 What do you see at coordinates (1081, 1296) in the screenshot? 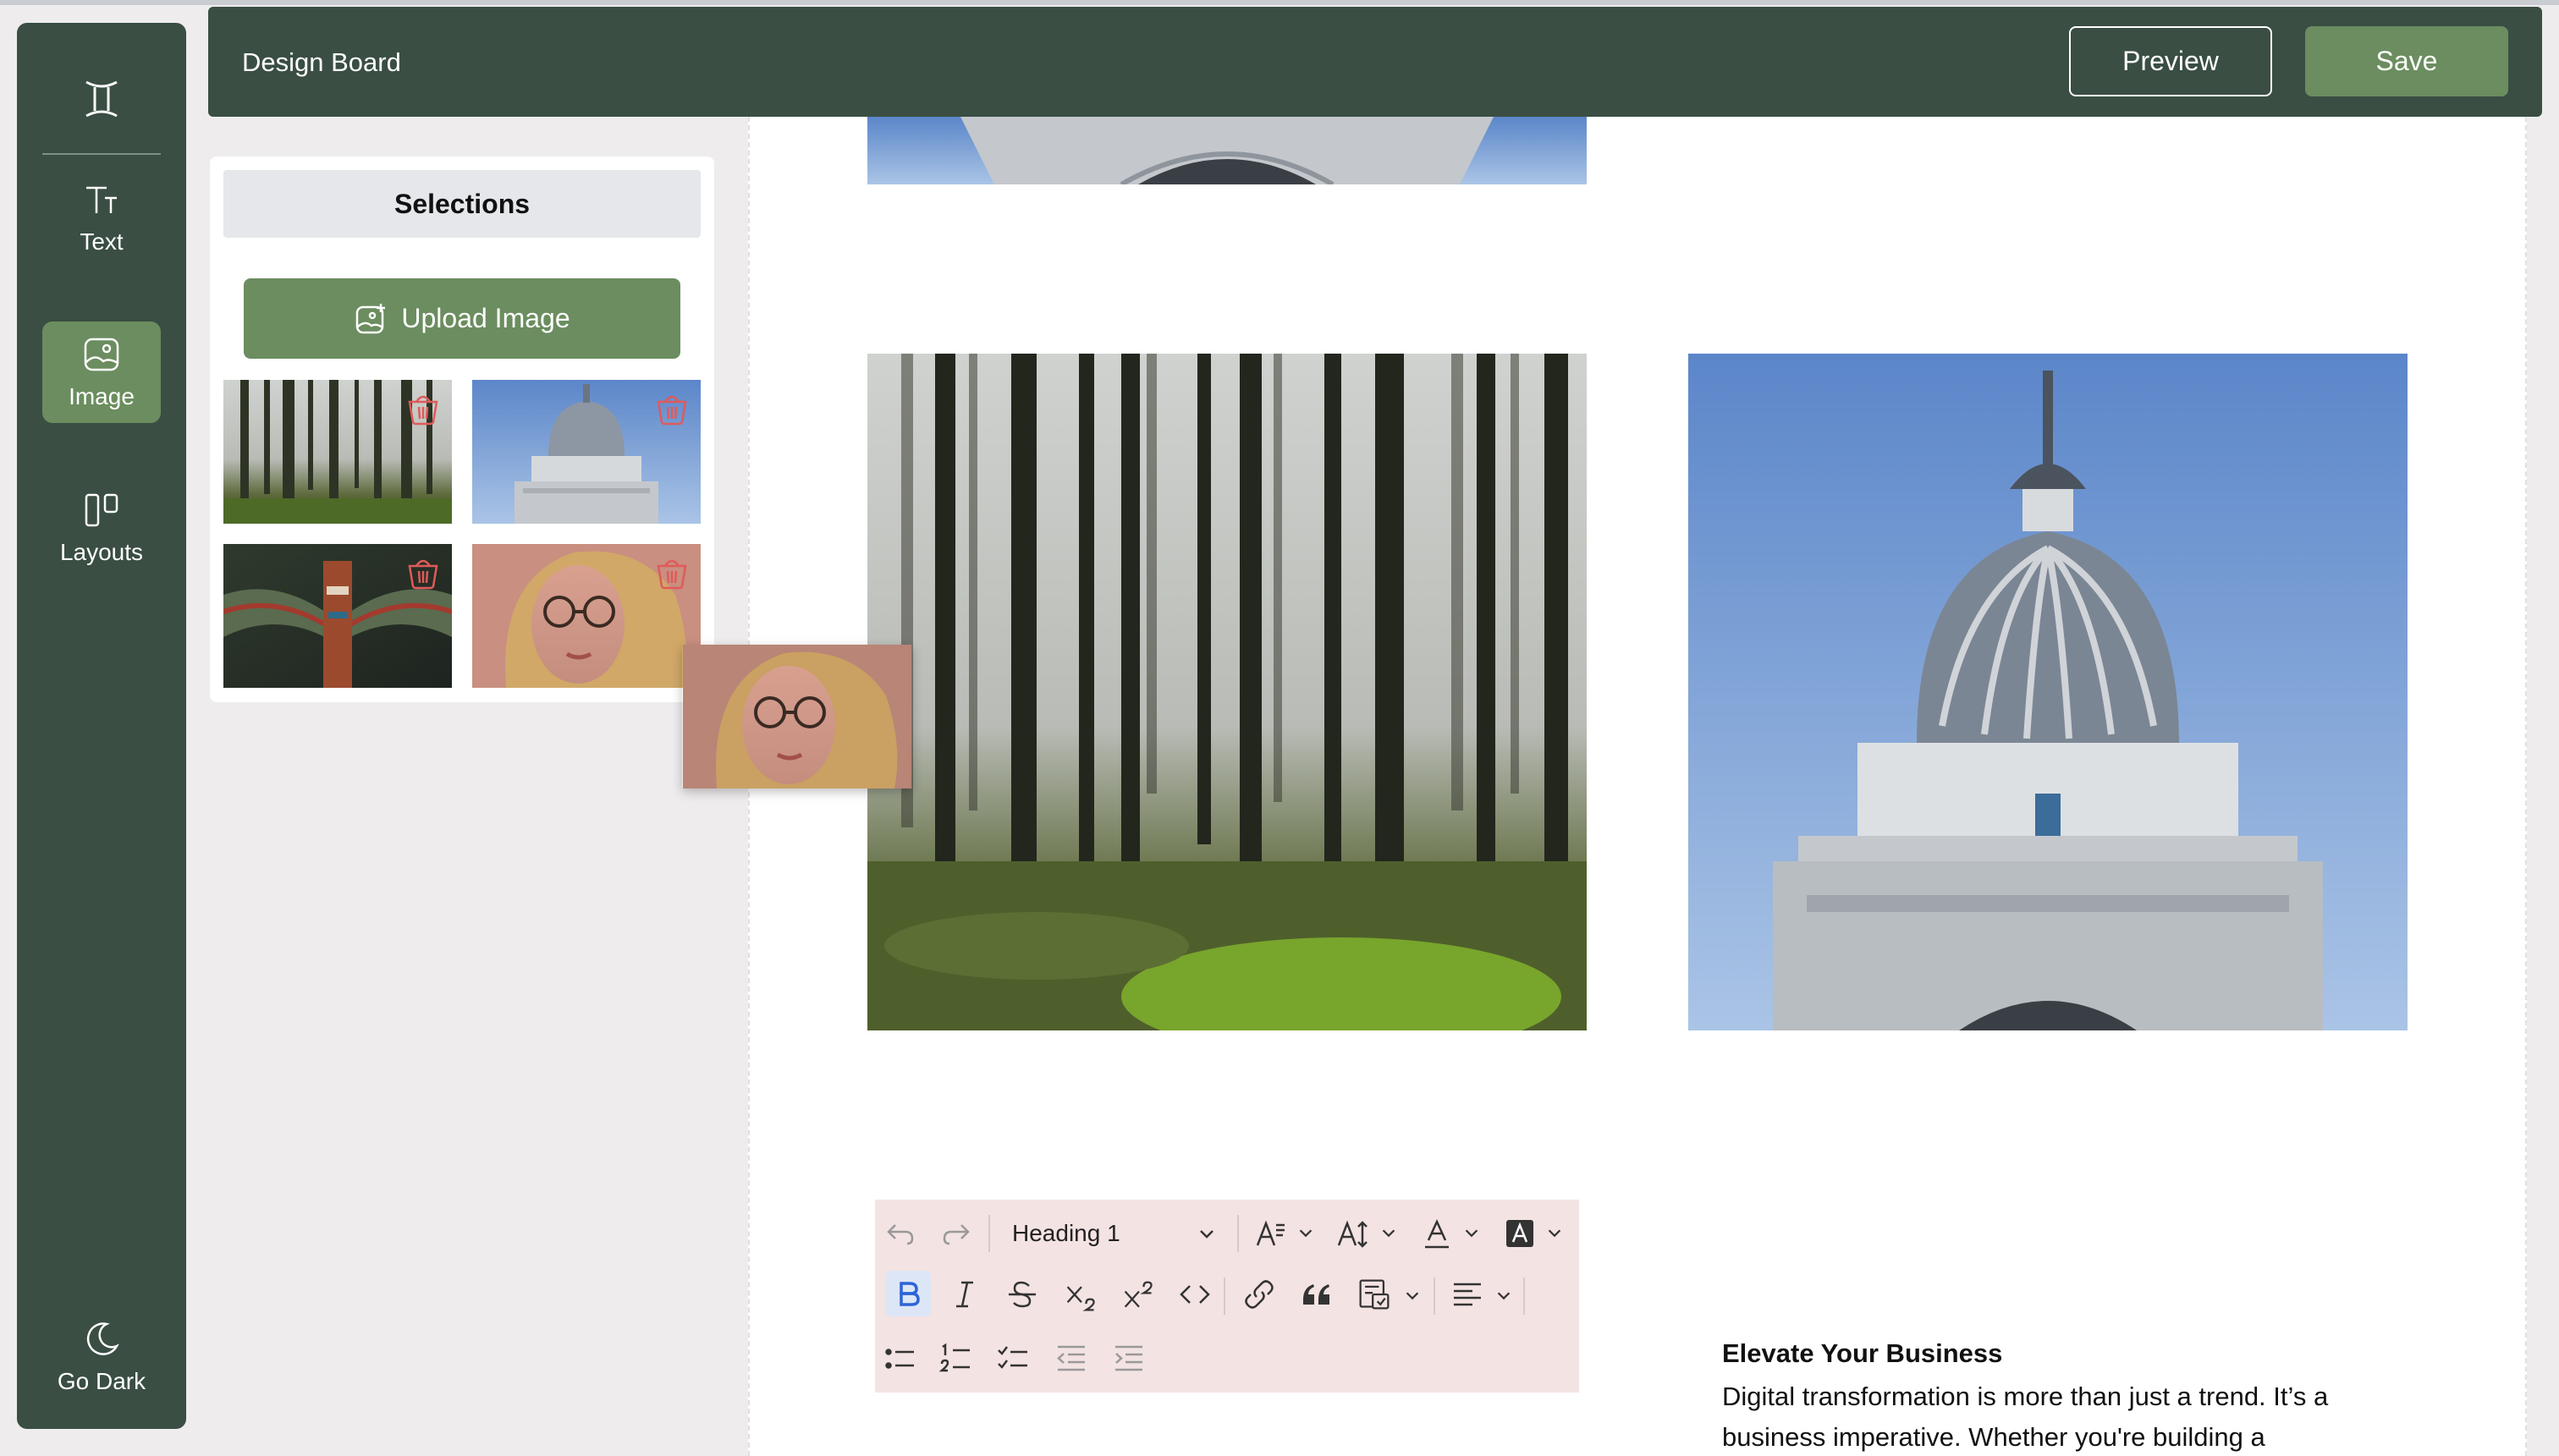
I see `subscript-icon` at bounding box center [1081, 1296].